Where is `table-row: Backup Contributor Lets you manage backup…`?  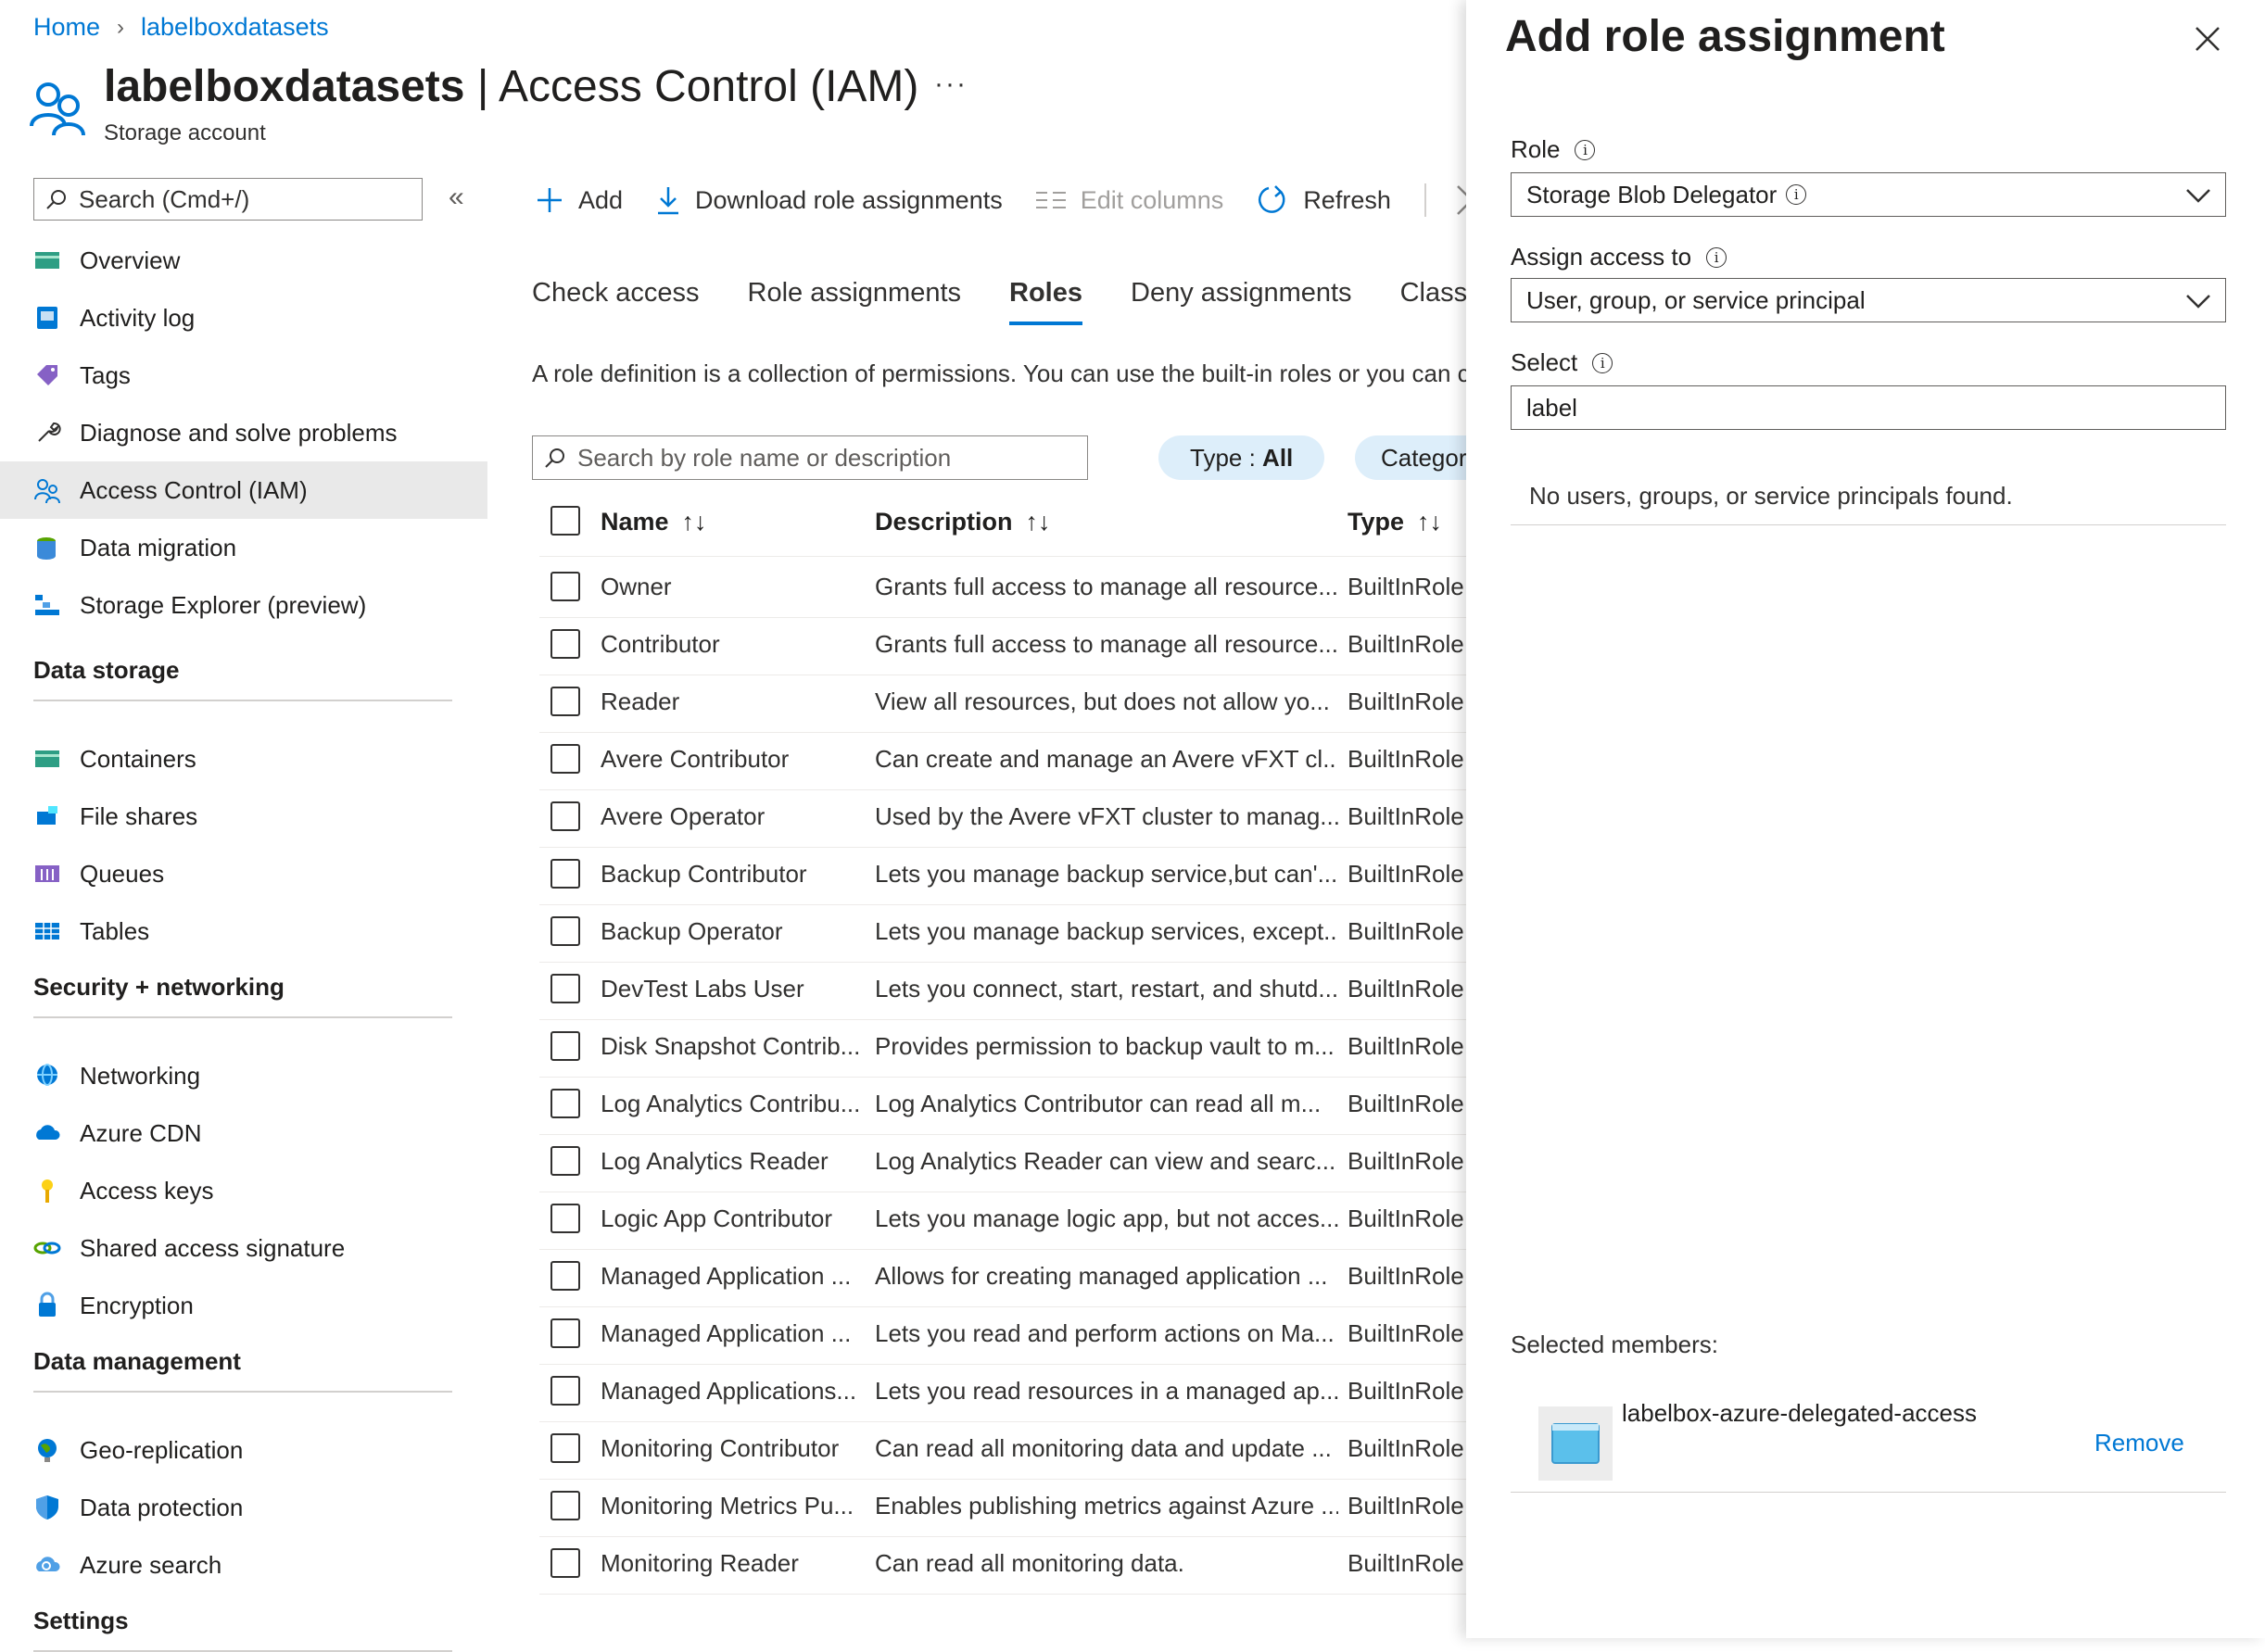 table-row: Backup Contributor Lets you manage backup… is located at coordinates (1002, 875).